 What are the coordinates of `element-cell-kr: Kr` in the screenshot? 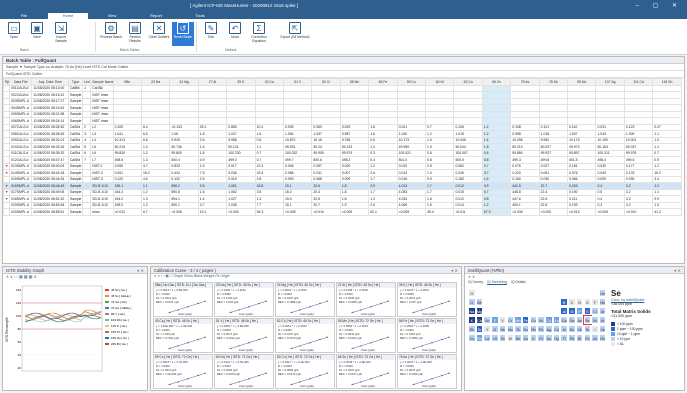 It's located at (602, 320).